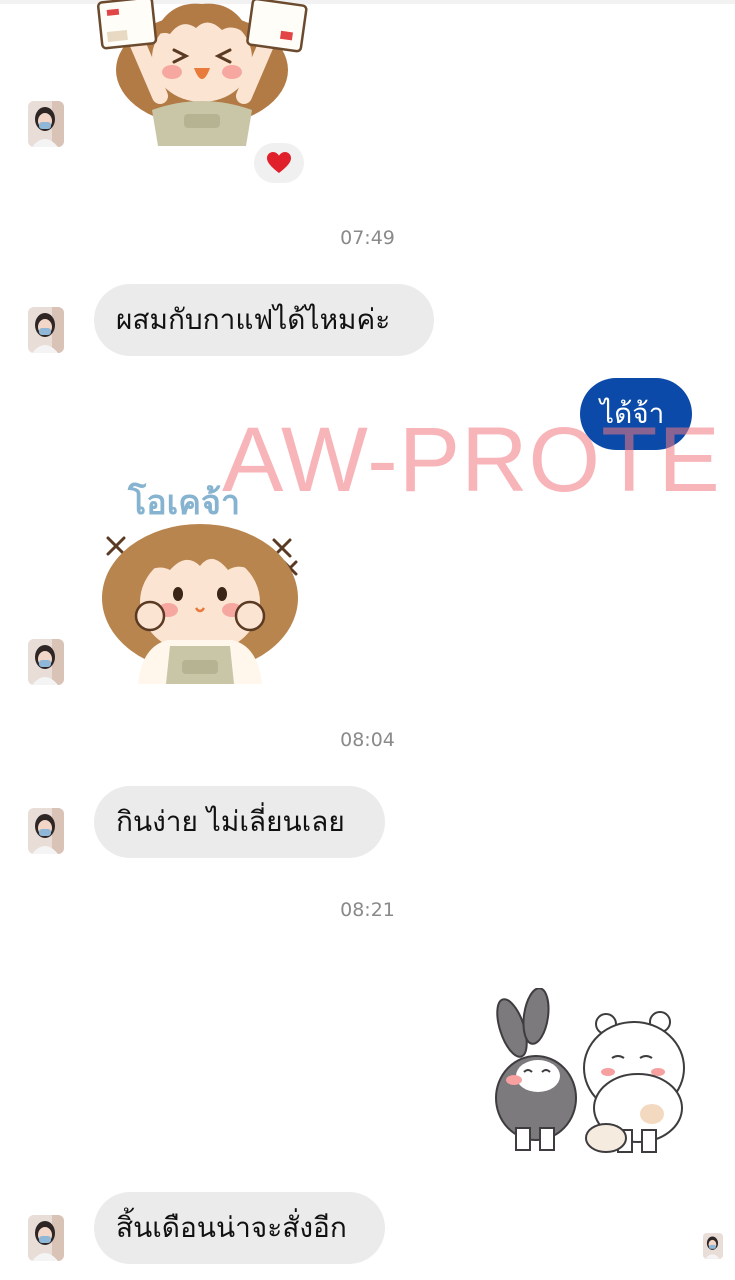 Image resolution: width=735 pixels, height=1280 pixels. I want to click on timestamp: 08:21, so click(367, 910).